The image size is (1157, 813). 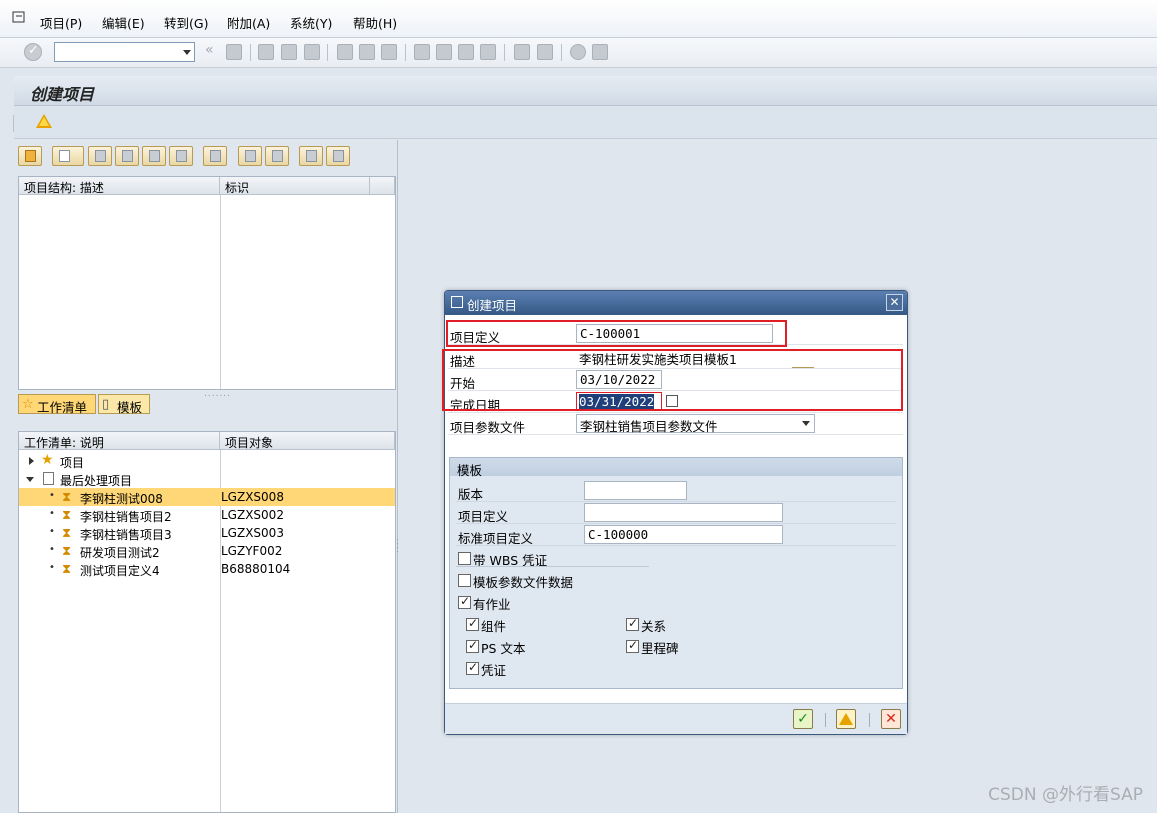 I want to click on wbs-checkbox, so click(x=464, y=558).